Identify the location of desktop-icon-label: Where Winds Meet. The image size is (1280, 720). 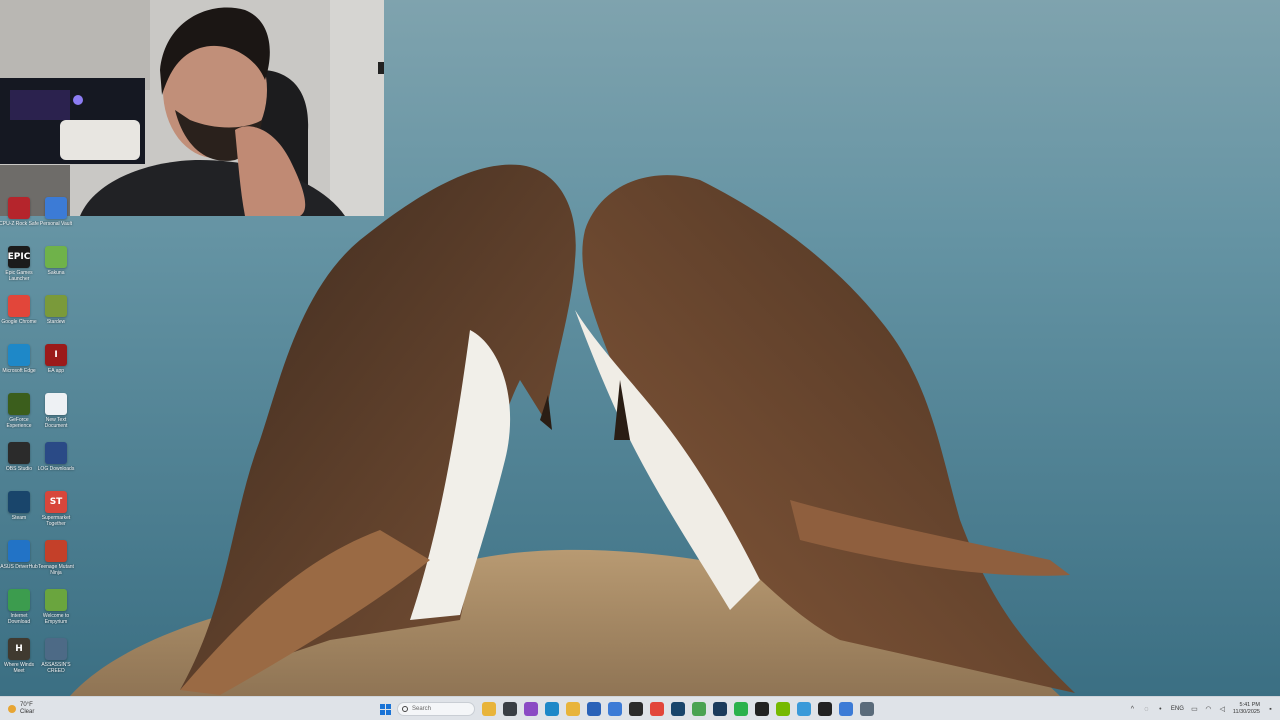
(18, 668).